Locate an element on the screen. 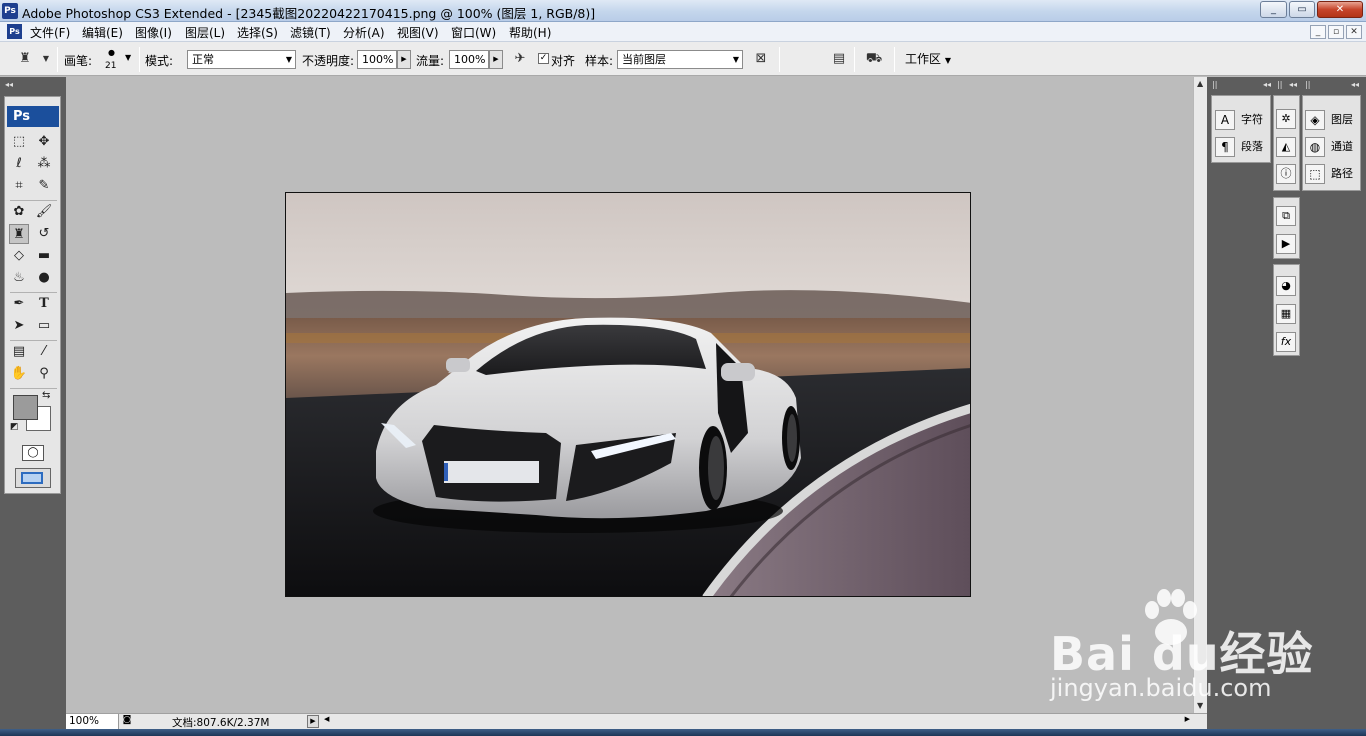 The image size is (1366, 736). navigator-icon: ✲ is located at coordinates (1286, 119).